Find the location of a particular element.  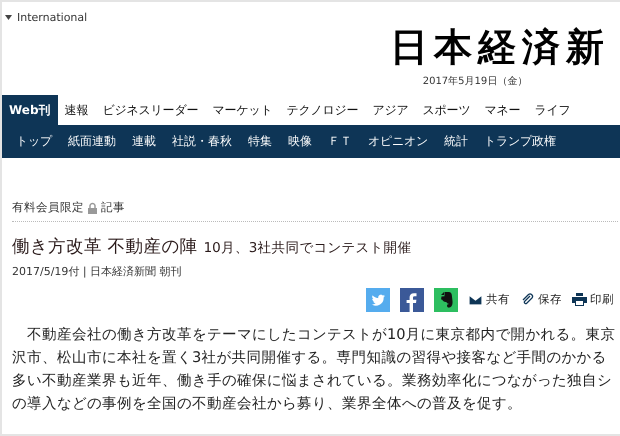

nav-tab: アジア is located at coordinates (391, 110).